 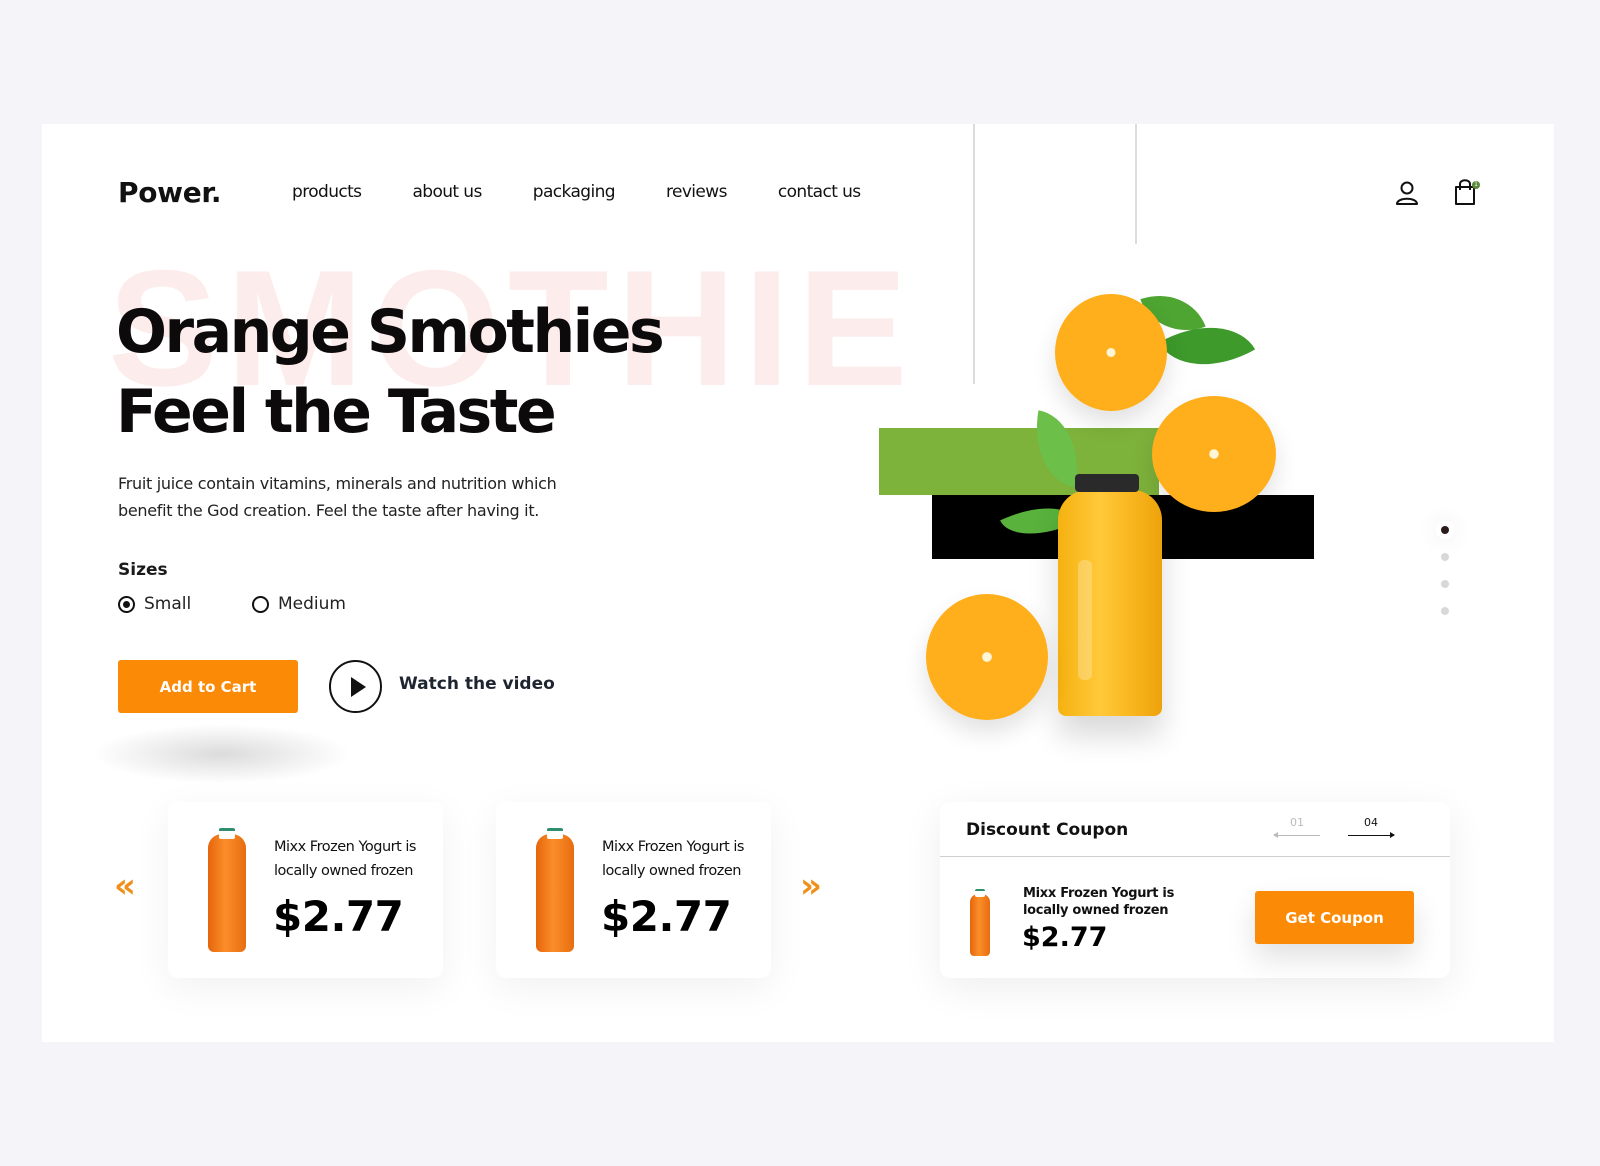 I want to click on nav-item-reviews: reviews, so click(x=696, y=192).